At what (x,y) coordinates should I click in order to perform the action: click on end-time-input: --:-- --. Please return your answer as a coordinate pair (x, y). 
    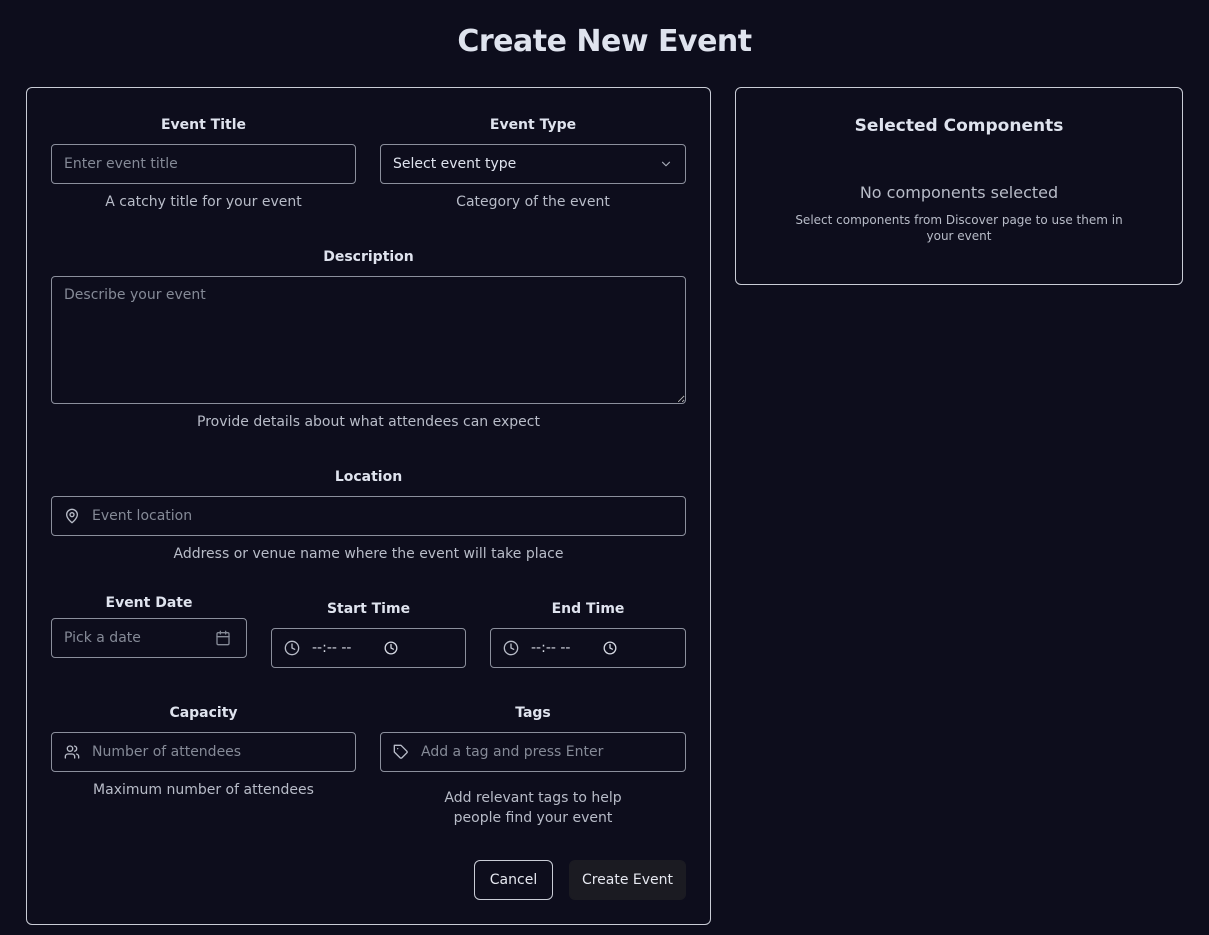
    Looking at the image, I should click on (588, 648).